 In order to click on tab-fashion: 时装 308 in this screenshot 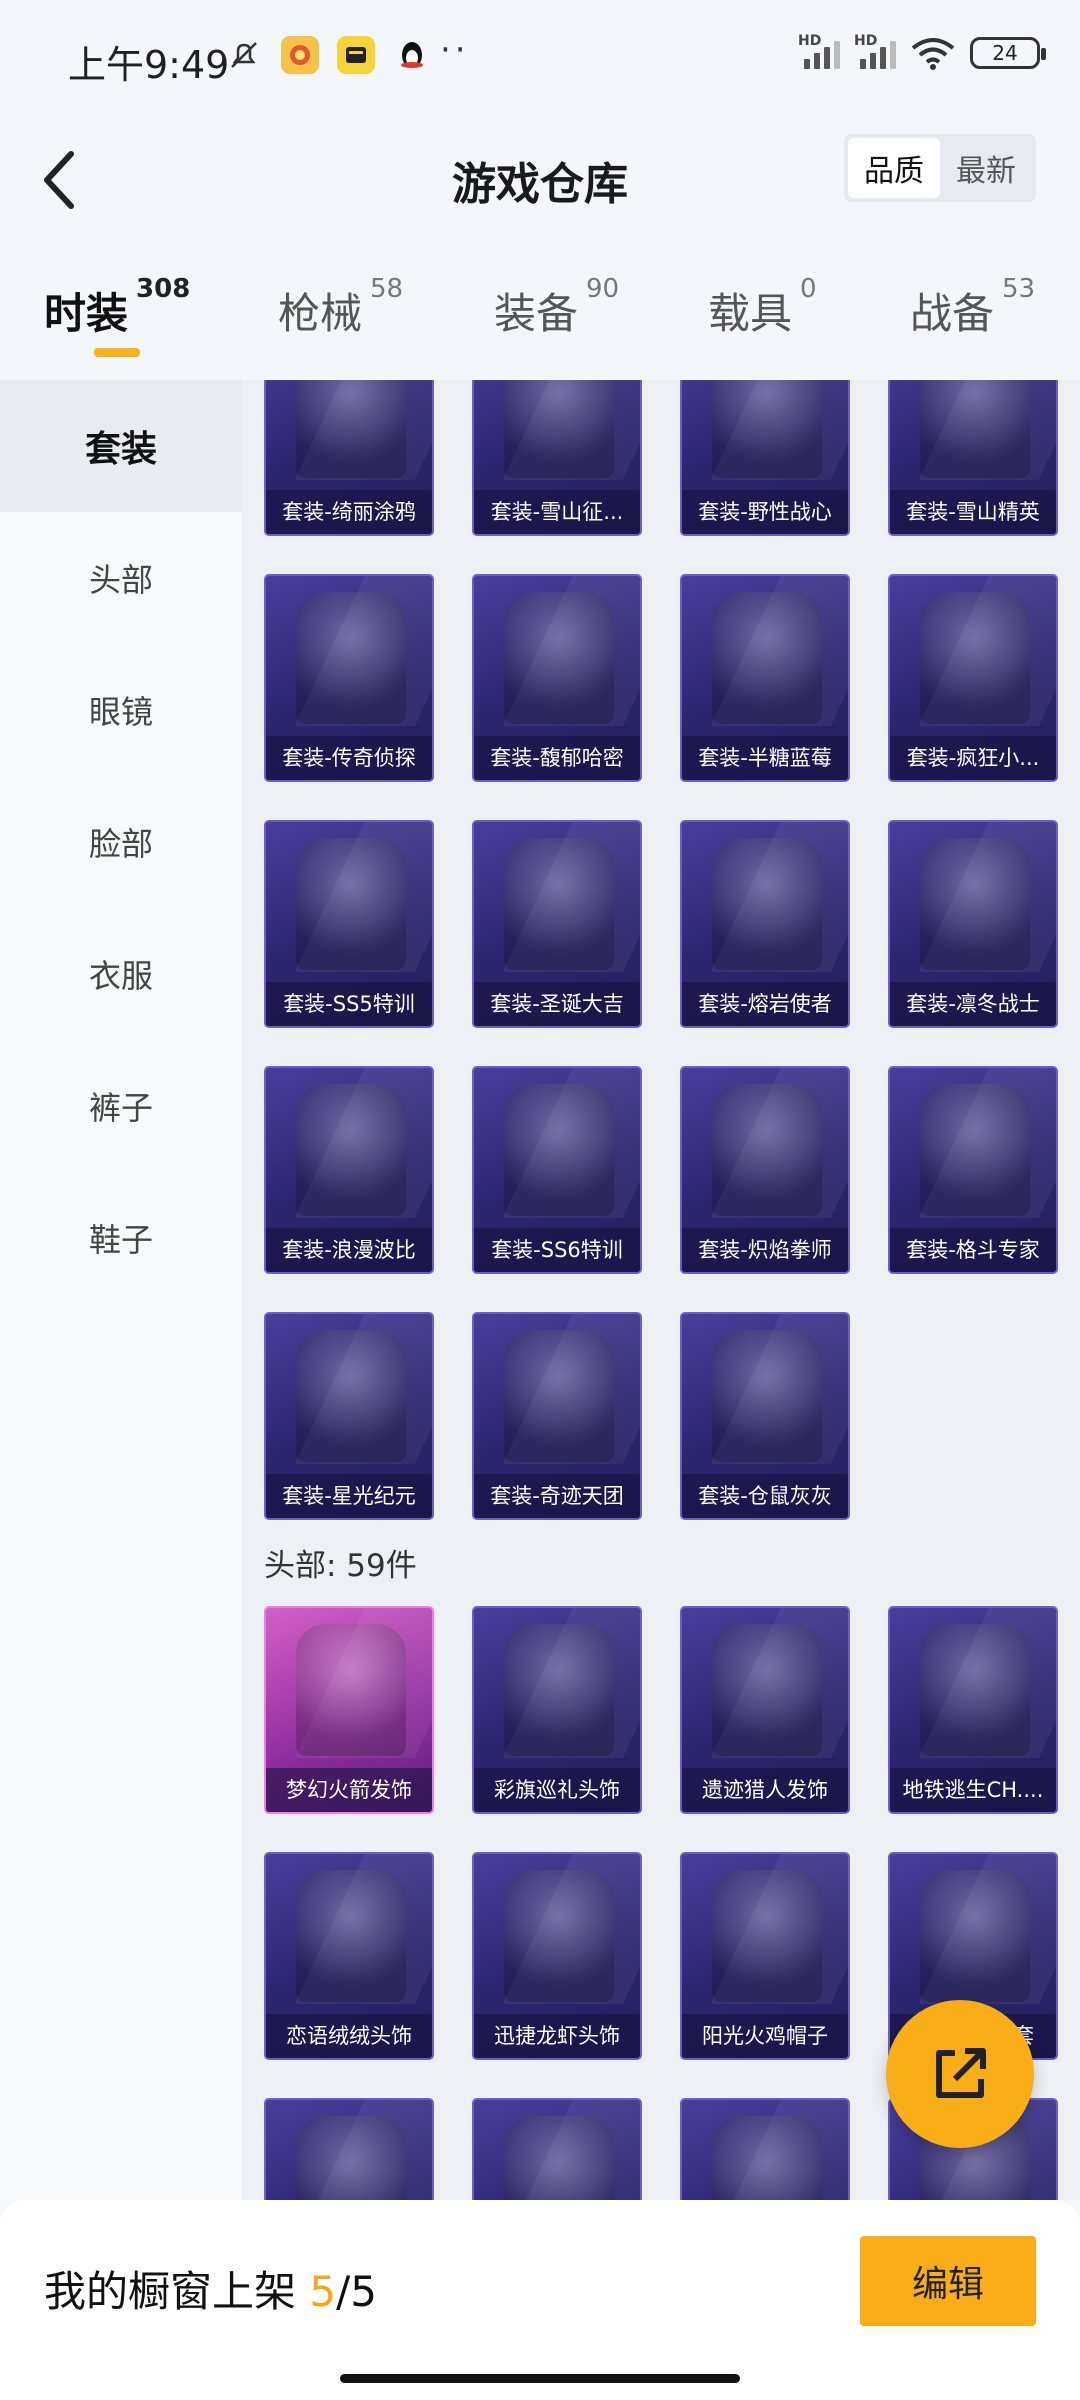, I will do `click(117, 307)`.